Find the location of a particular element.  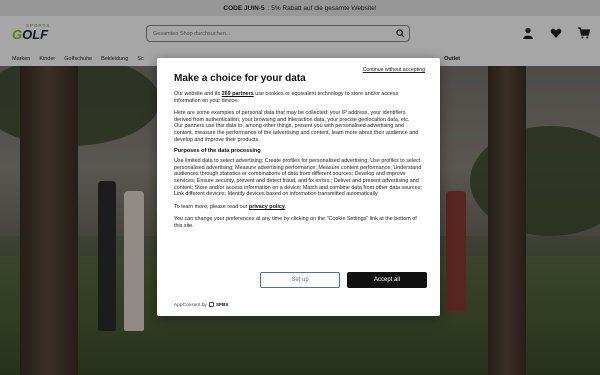

consent-title: Make a choice for your data is located at coordinates (240, 78).